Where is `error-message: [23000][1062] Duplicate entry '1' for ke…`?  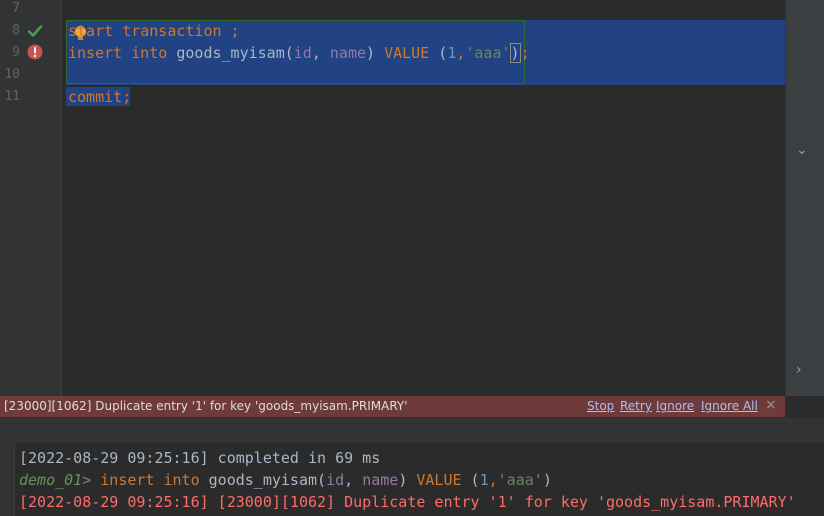 error-message: [23000][1062] Duplicate entry '1' for ke… is located at coordinates (206, 406).